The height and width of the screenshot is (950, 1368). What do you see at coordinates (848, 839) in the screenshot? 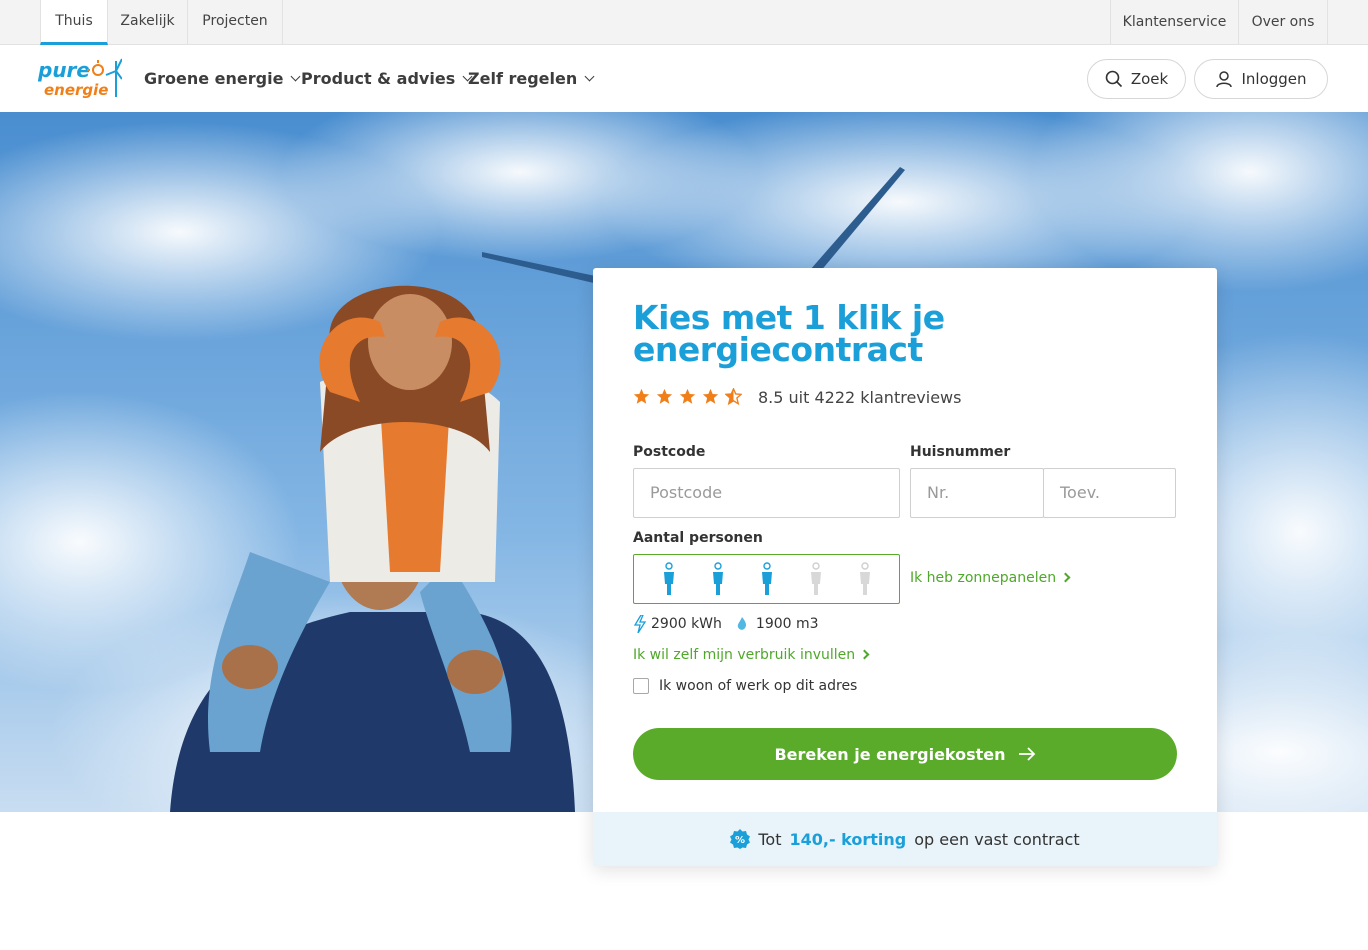
I see `promo-highlight: 140,- korting` at bounding box center [848, 839].